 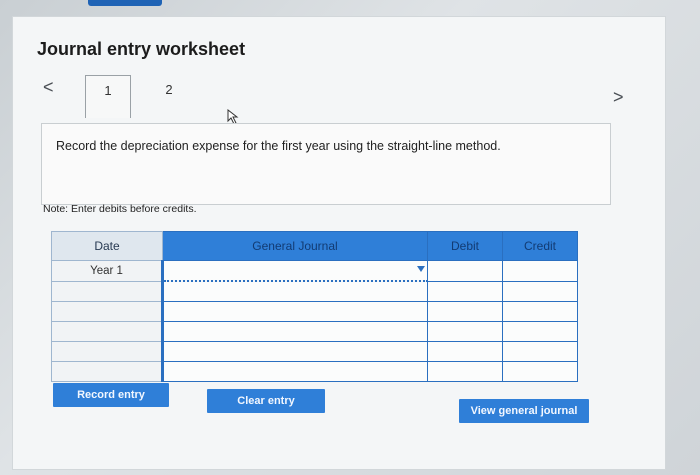 I want to click on tab-2: 2, so click(x=169, y=96).